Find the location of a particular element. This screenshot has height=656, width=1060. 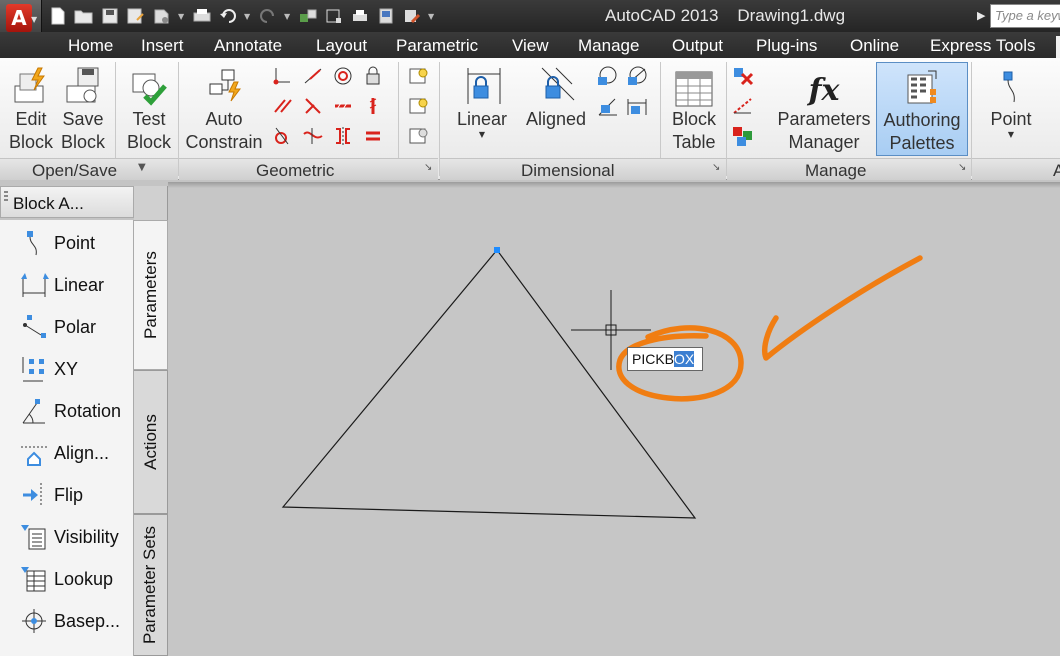

fix-lock-icon is located at coordinates (373, 76).